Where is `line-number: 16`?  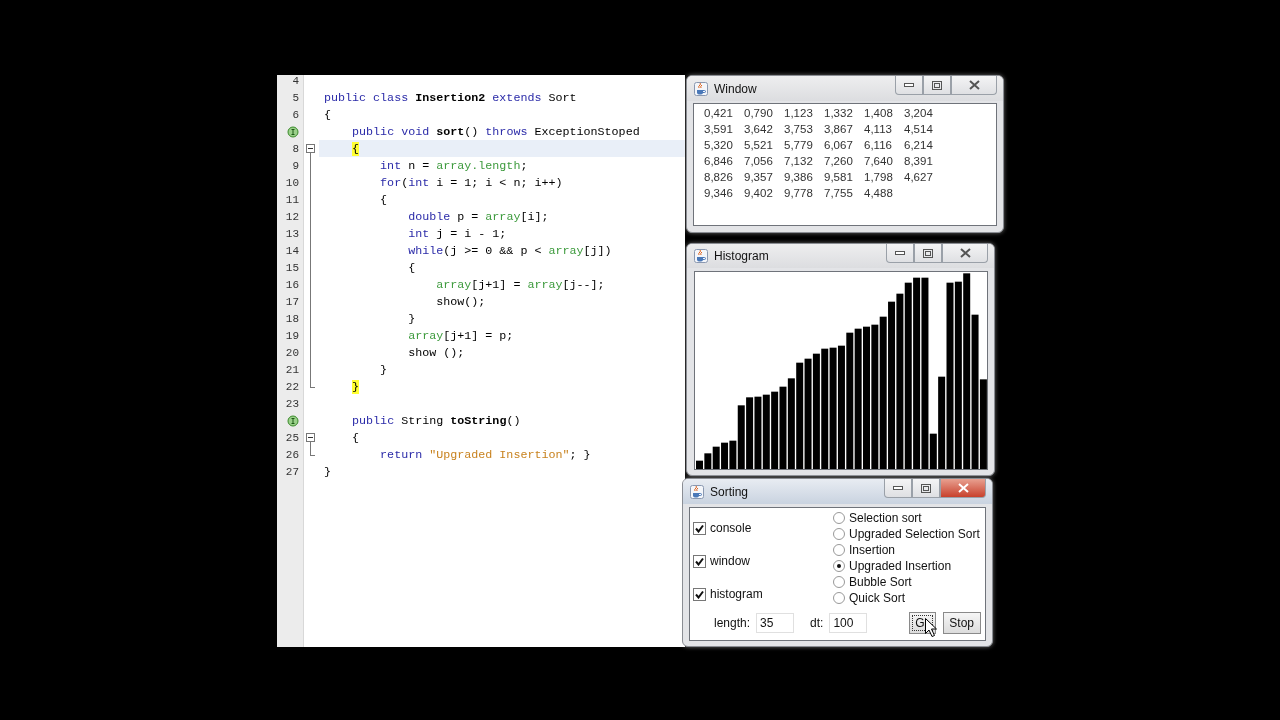
line-number: 16 is located at coordinates (291, 284).